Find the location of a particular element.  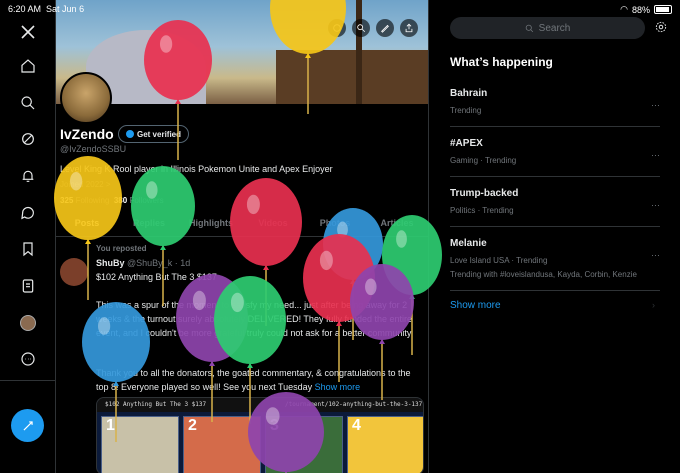

compose-post-button is located at coordinates (27, 425).